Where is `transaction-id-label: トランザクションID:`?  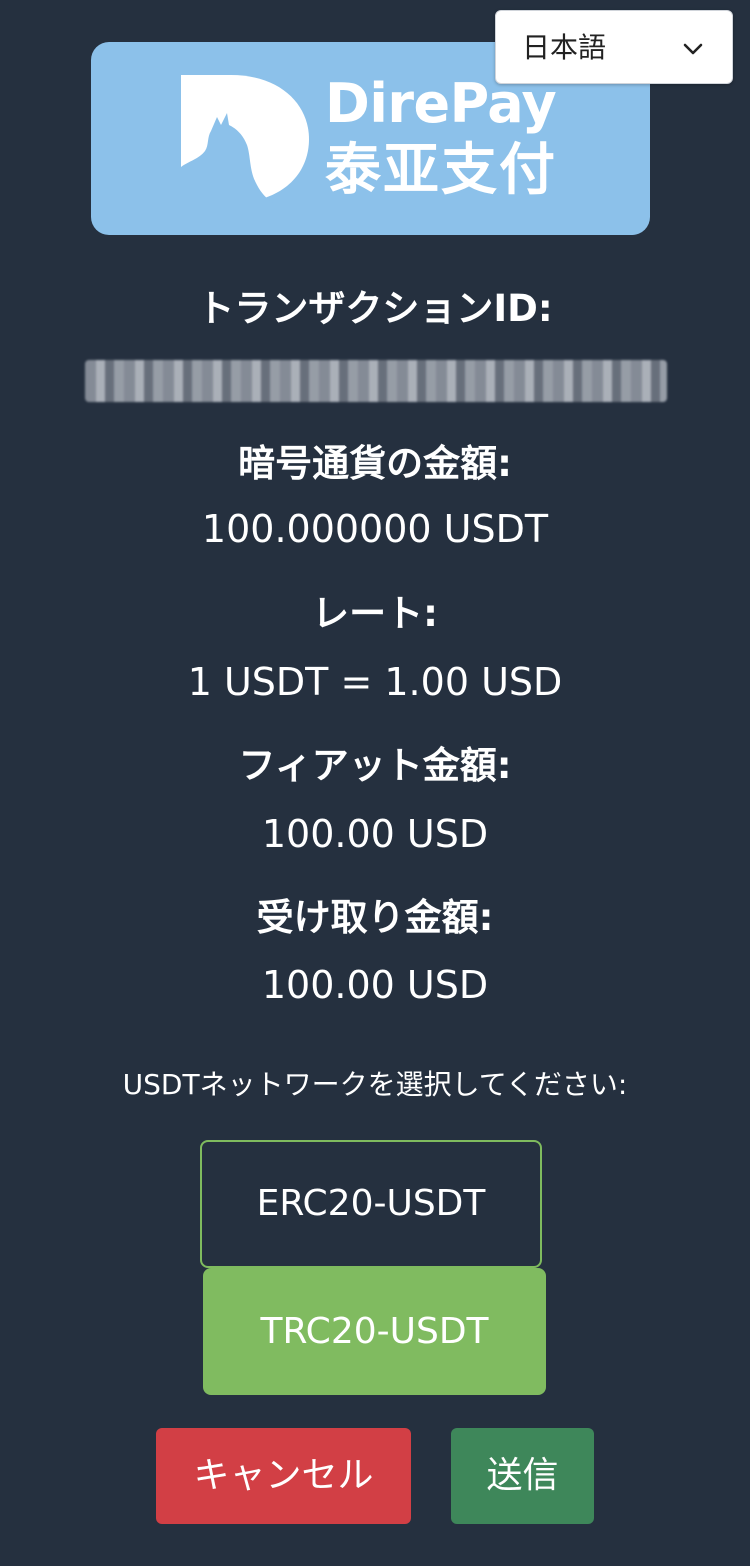
transaction-id-label: トランザクションID: is located at coordinates (375, 308).